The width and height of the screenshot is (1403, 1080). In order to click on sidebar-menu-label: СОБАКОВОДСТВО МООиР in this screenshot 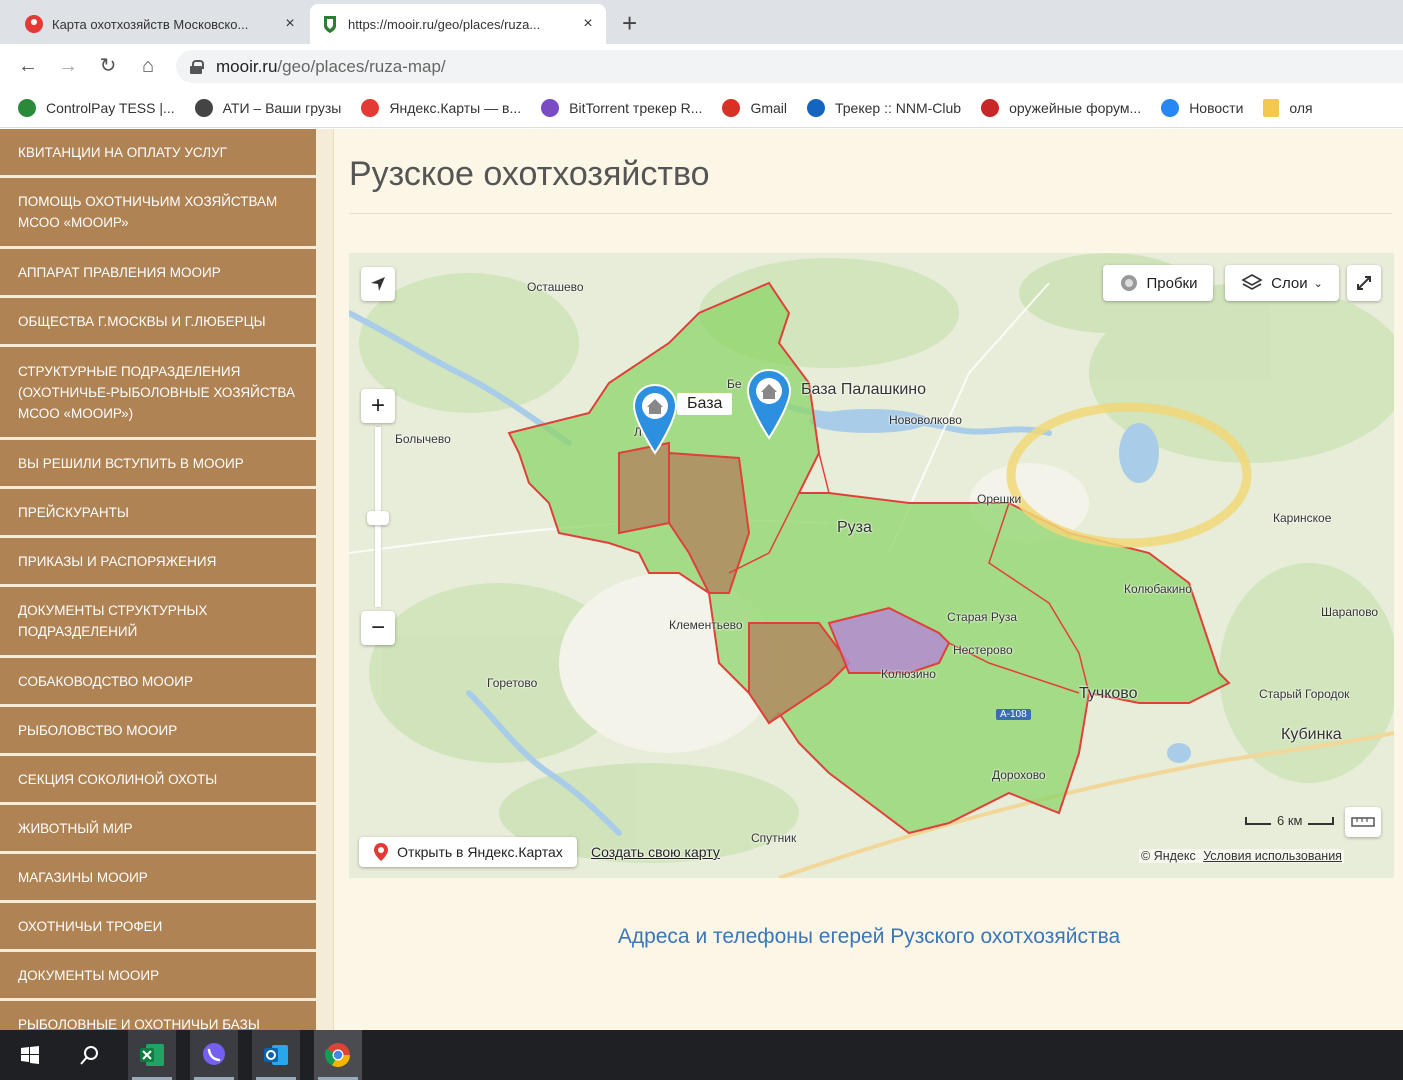, I will do `click(105, 681)`.